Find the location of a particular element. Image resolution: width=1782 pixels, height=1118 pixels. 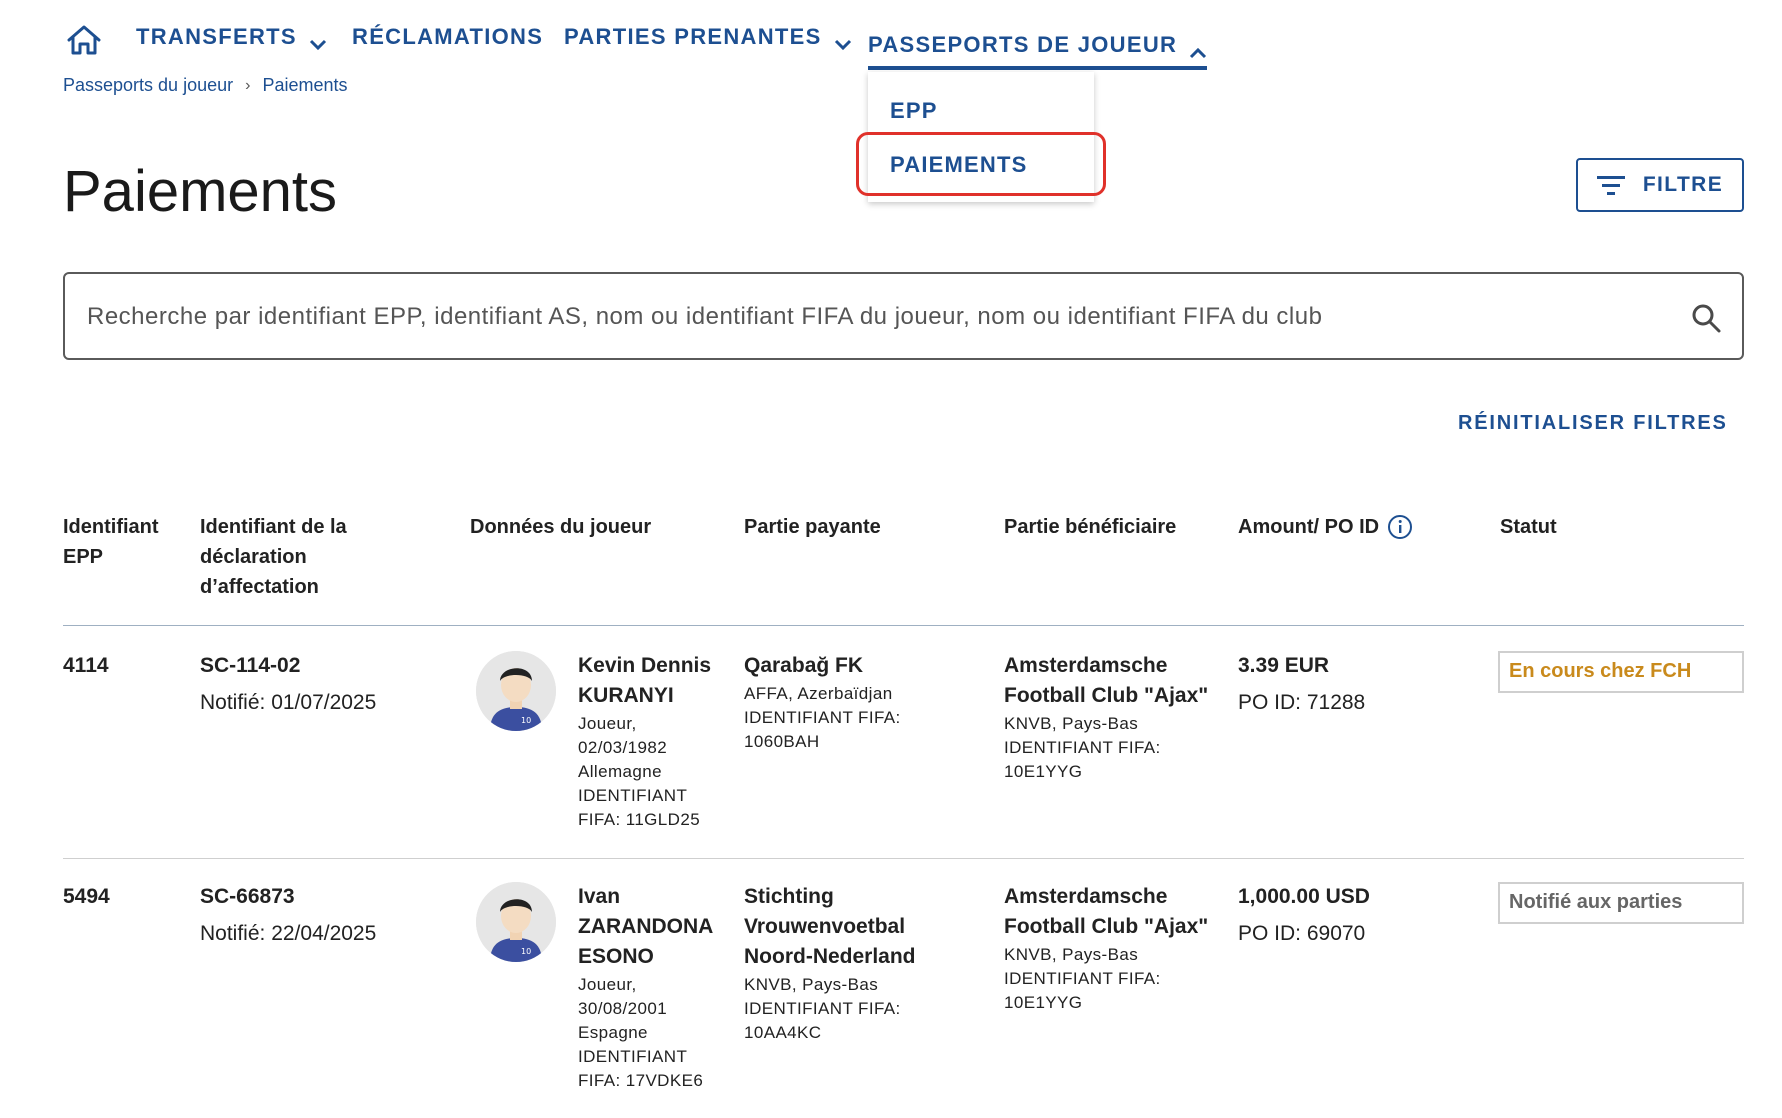

search-input is located at coordinates (867, 317).